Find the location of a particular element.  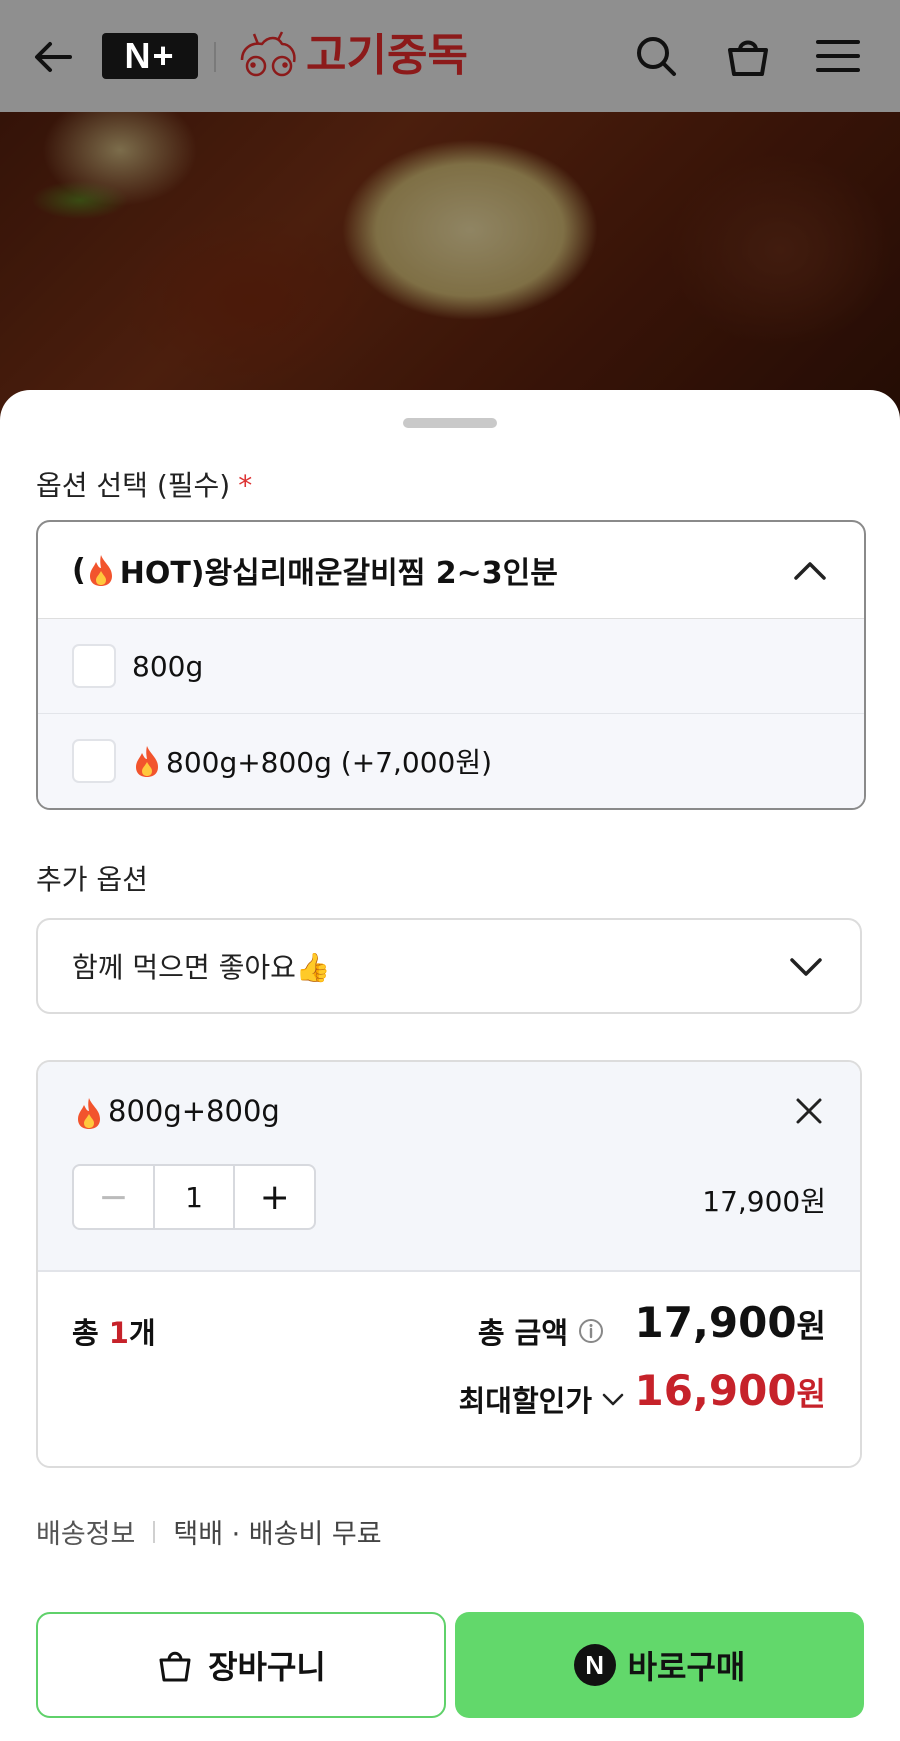

brand-name: 고기중독 is located at coordinates (387, 56).